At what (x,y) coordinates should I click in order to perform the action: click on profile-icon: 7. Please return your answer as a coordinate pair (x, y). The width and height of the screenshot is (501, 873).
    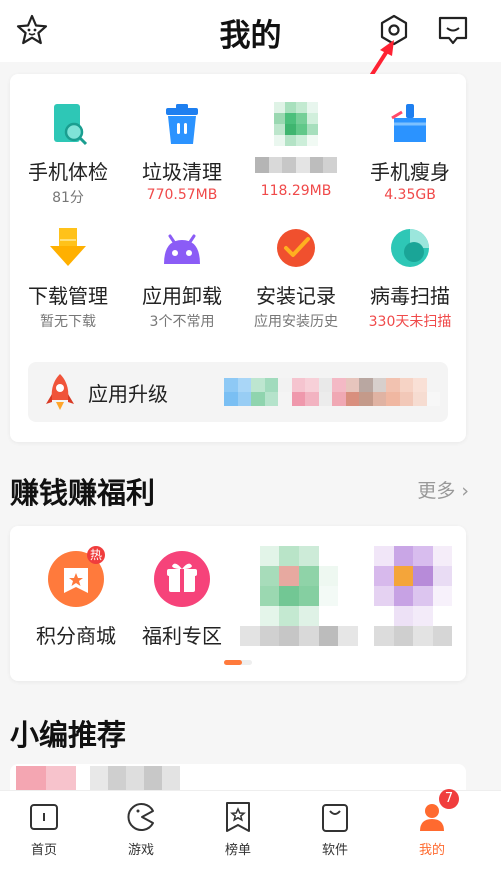
    Looking at the image, I should click on (438, 811).